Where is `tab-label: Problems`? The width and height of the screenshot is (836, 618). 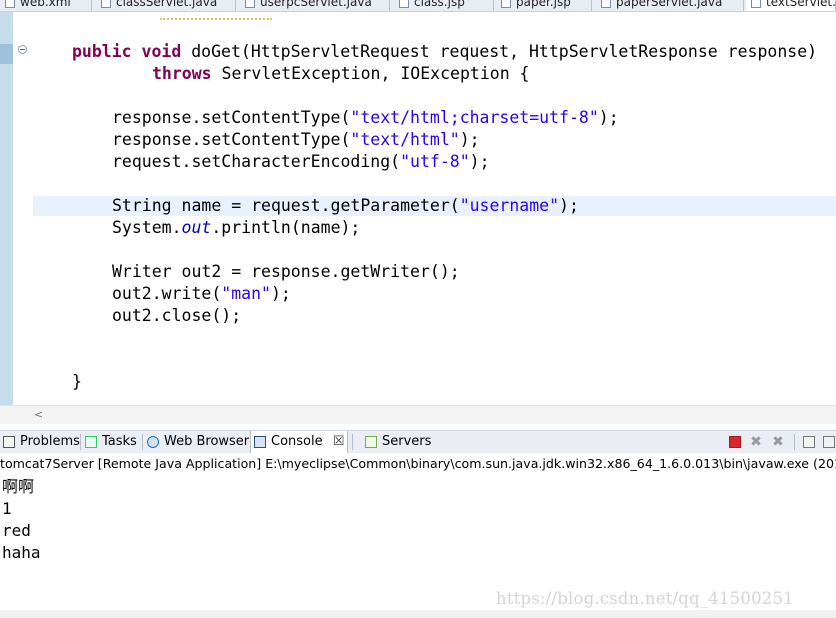
tab-label: Problems is located at coordinates (50, 441).